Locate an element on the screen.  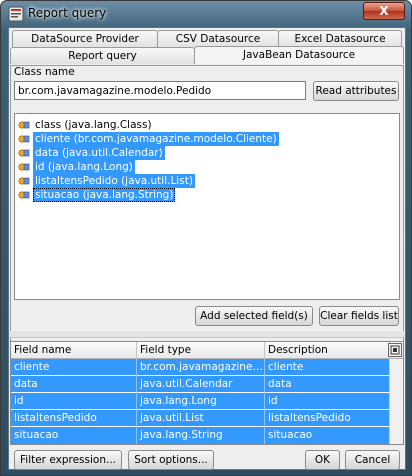
tab-label: Excel Datasource is located at coordinates (340, 39).